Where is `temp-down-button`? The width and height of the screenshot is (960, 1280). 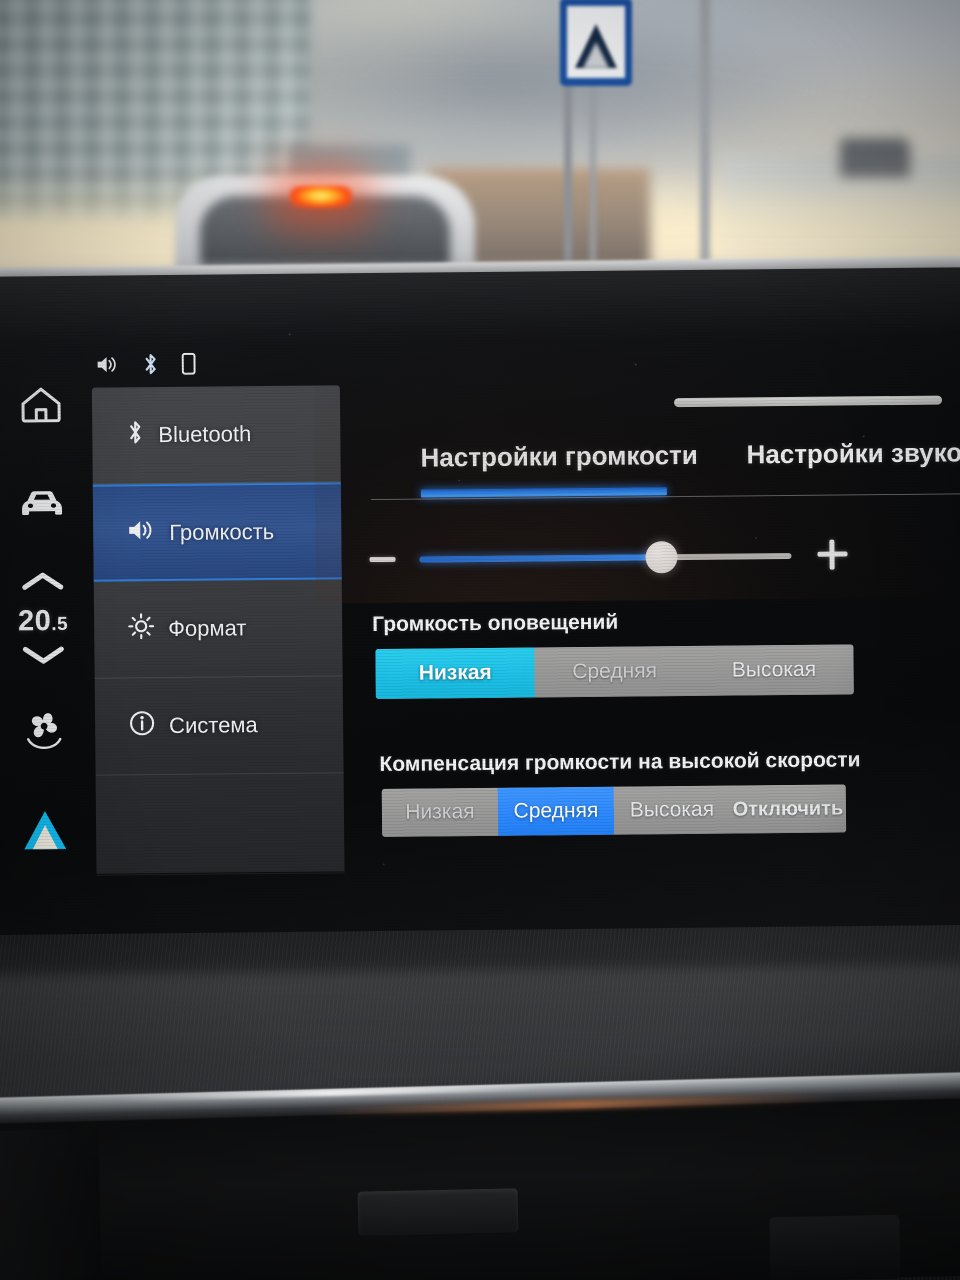
temp-down-button is located at coordinates (43, 657).